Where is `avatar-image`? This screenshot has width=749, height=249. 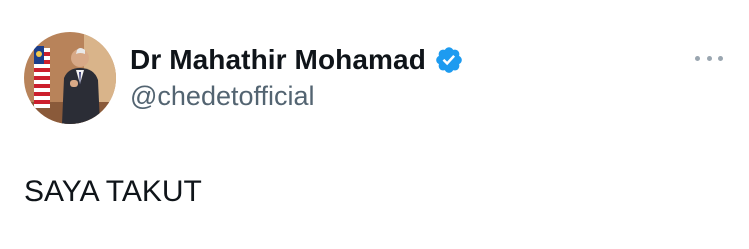 avatar-image is located at coordinates (70, 78).